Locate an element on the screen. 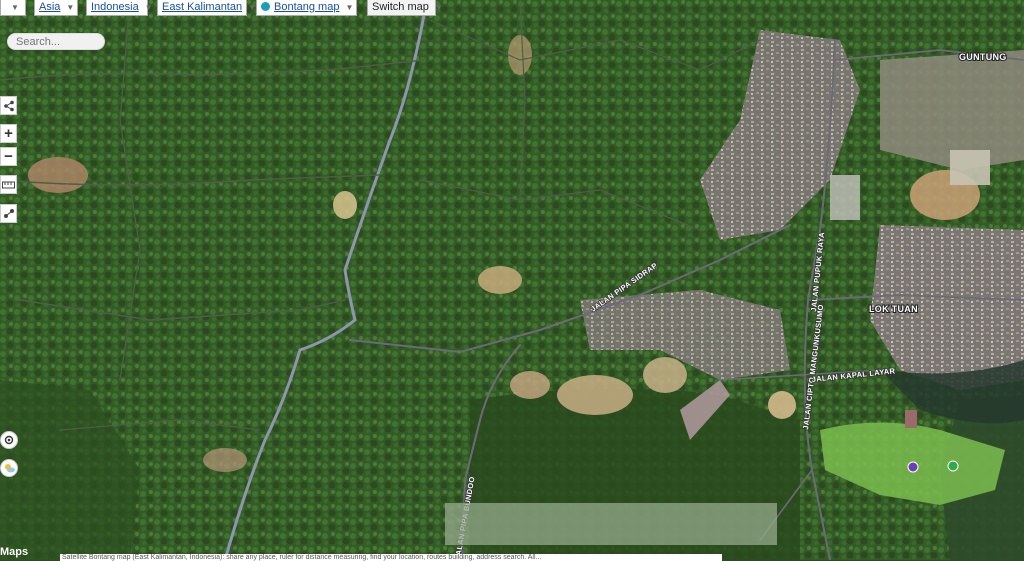  weather-button is located at coordinates (9, 468).